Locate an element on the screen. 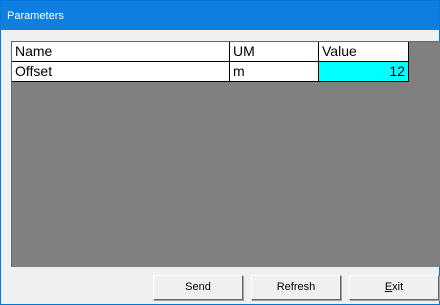  title-bar: Parameters is located at coordinates (220, 15).